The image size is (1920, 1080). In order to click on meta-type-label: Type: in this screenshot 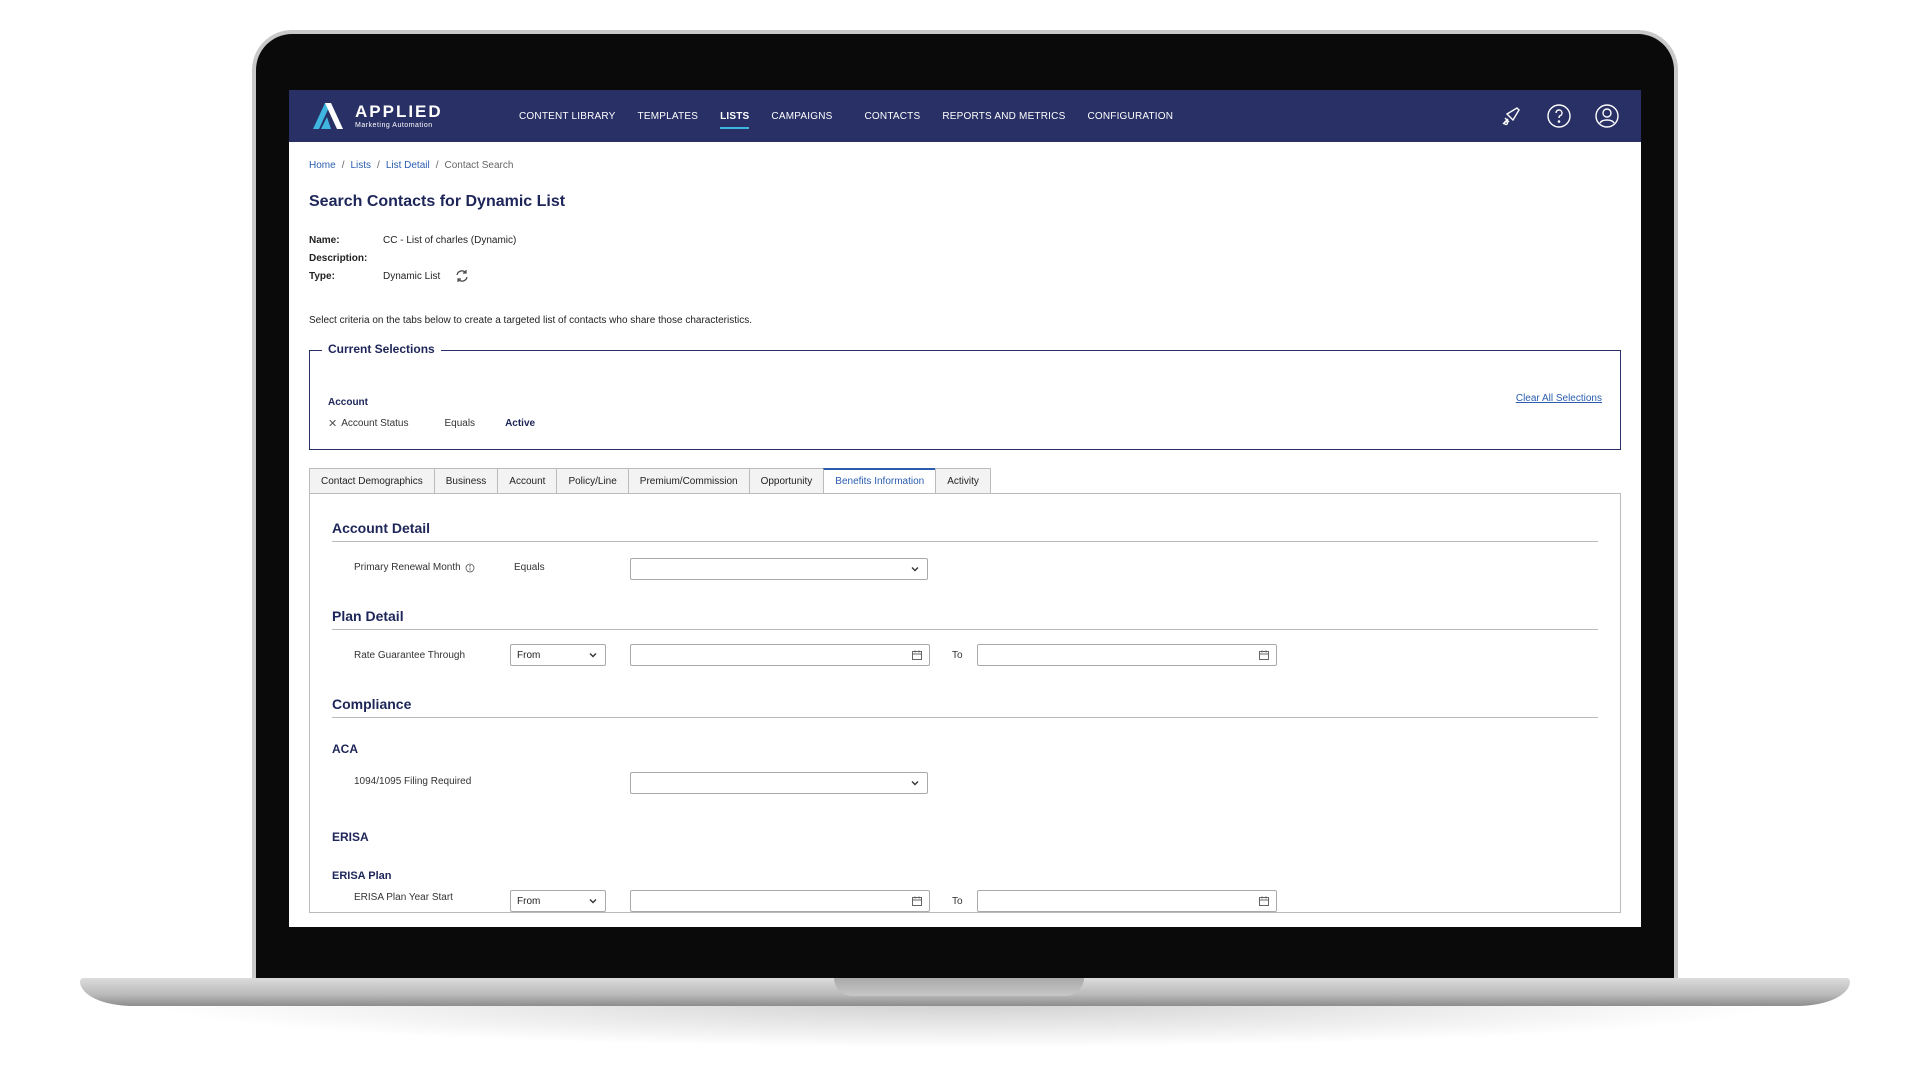, I will do `click(322, 276)`.